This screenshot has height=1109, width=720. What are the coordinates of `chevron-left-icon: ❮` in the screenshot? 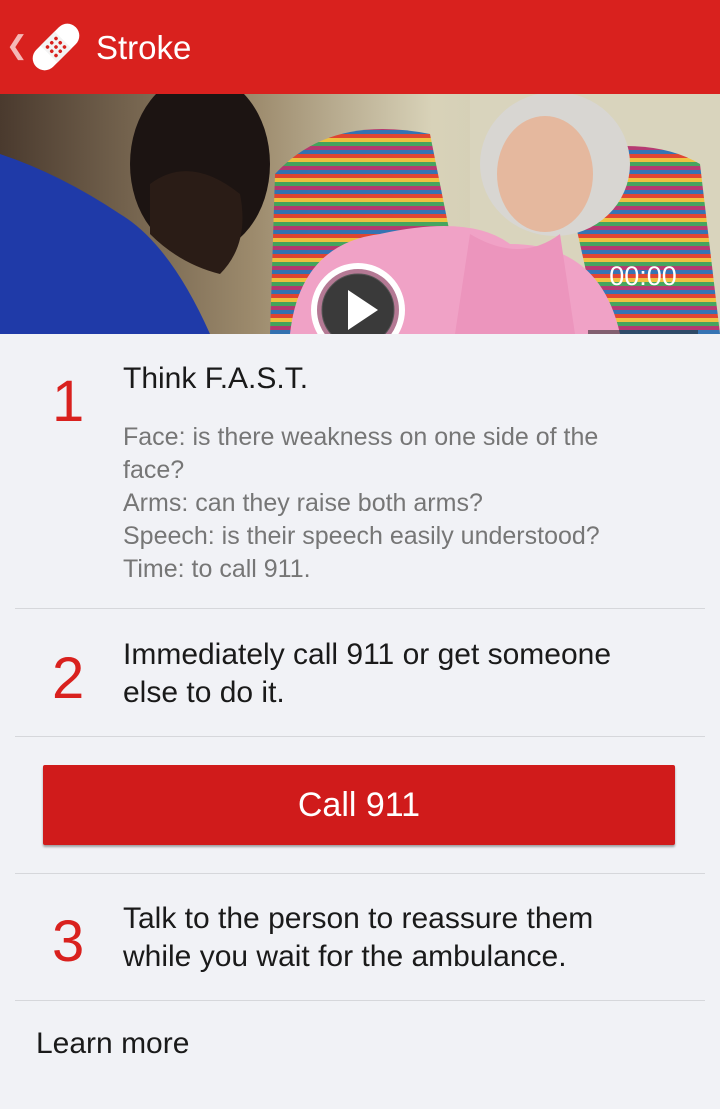 It's located at (17, 45).